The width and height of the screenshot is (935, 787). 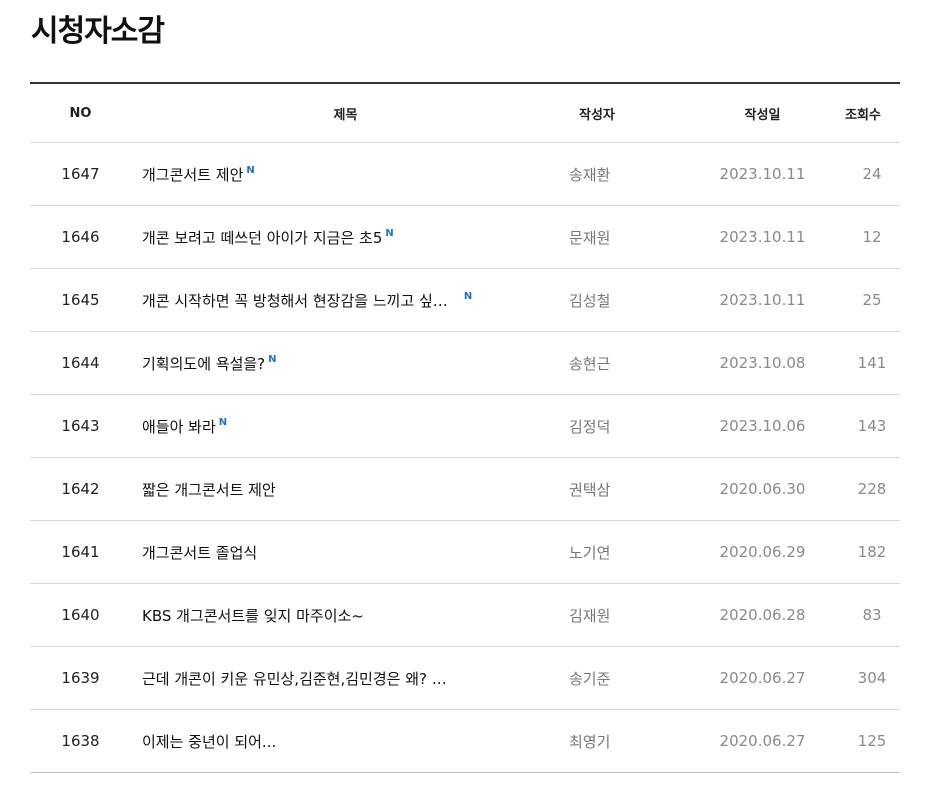 What do you see at coordinates (262, 238) in the screenshot?
I see `post-title-link: 개콘 보려고 떼쓰던 아이가 지금은 초5` at bounding box center [262, 238].